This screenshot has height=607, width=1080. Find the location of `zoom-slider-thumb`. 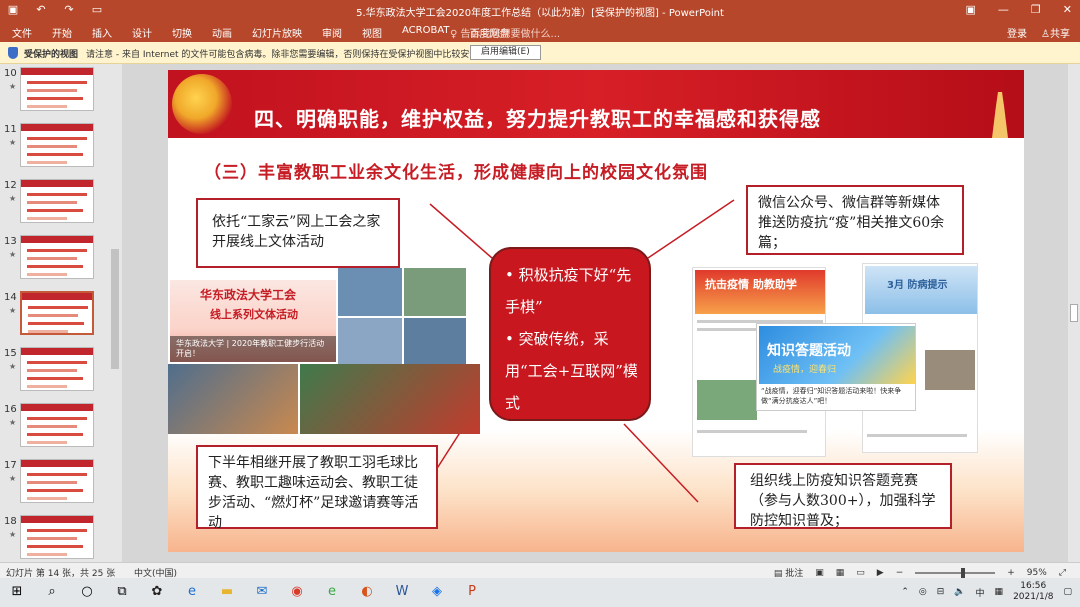

zoom-slider-thumb is located at coordinates (963, 572).